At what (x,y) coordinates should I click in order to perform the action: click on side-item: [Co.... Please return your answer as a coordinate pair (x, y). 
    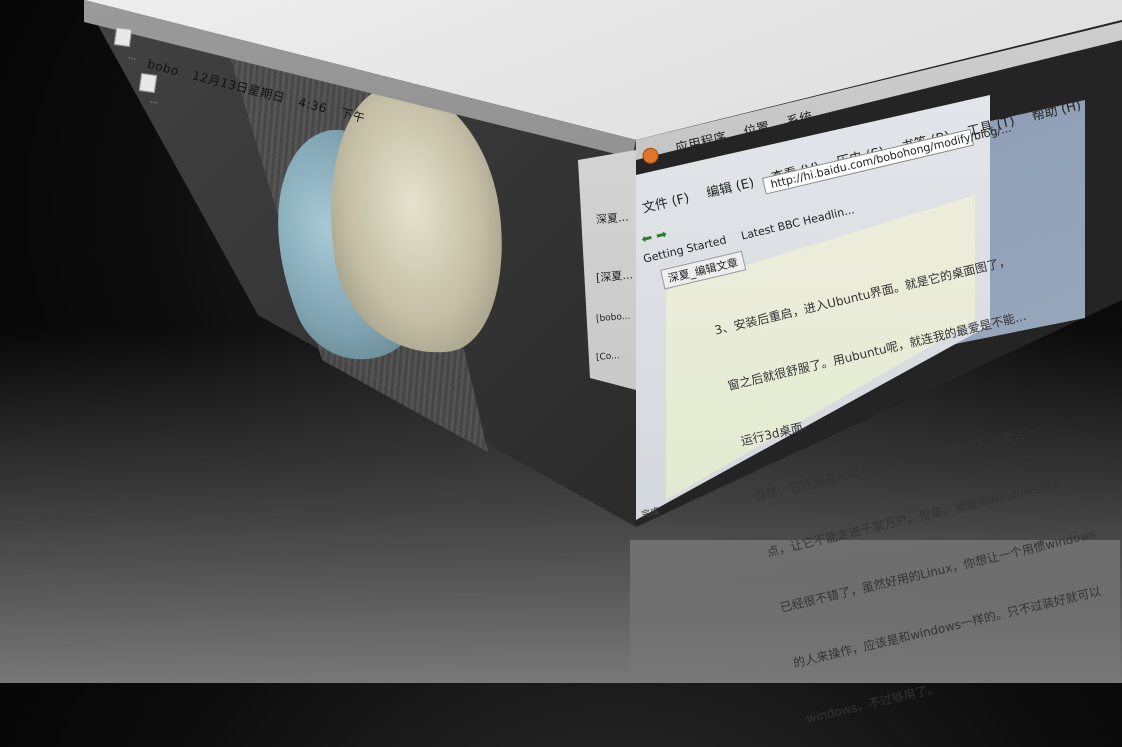
    Looking at the image, I should click on (608, 357).